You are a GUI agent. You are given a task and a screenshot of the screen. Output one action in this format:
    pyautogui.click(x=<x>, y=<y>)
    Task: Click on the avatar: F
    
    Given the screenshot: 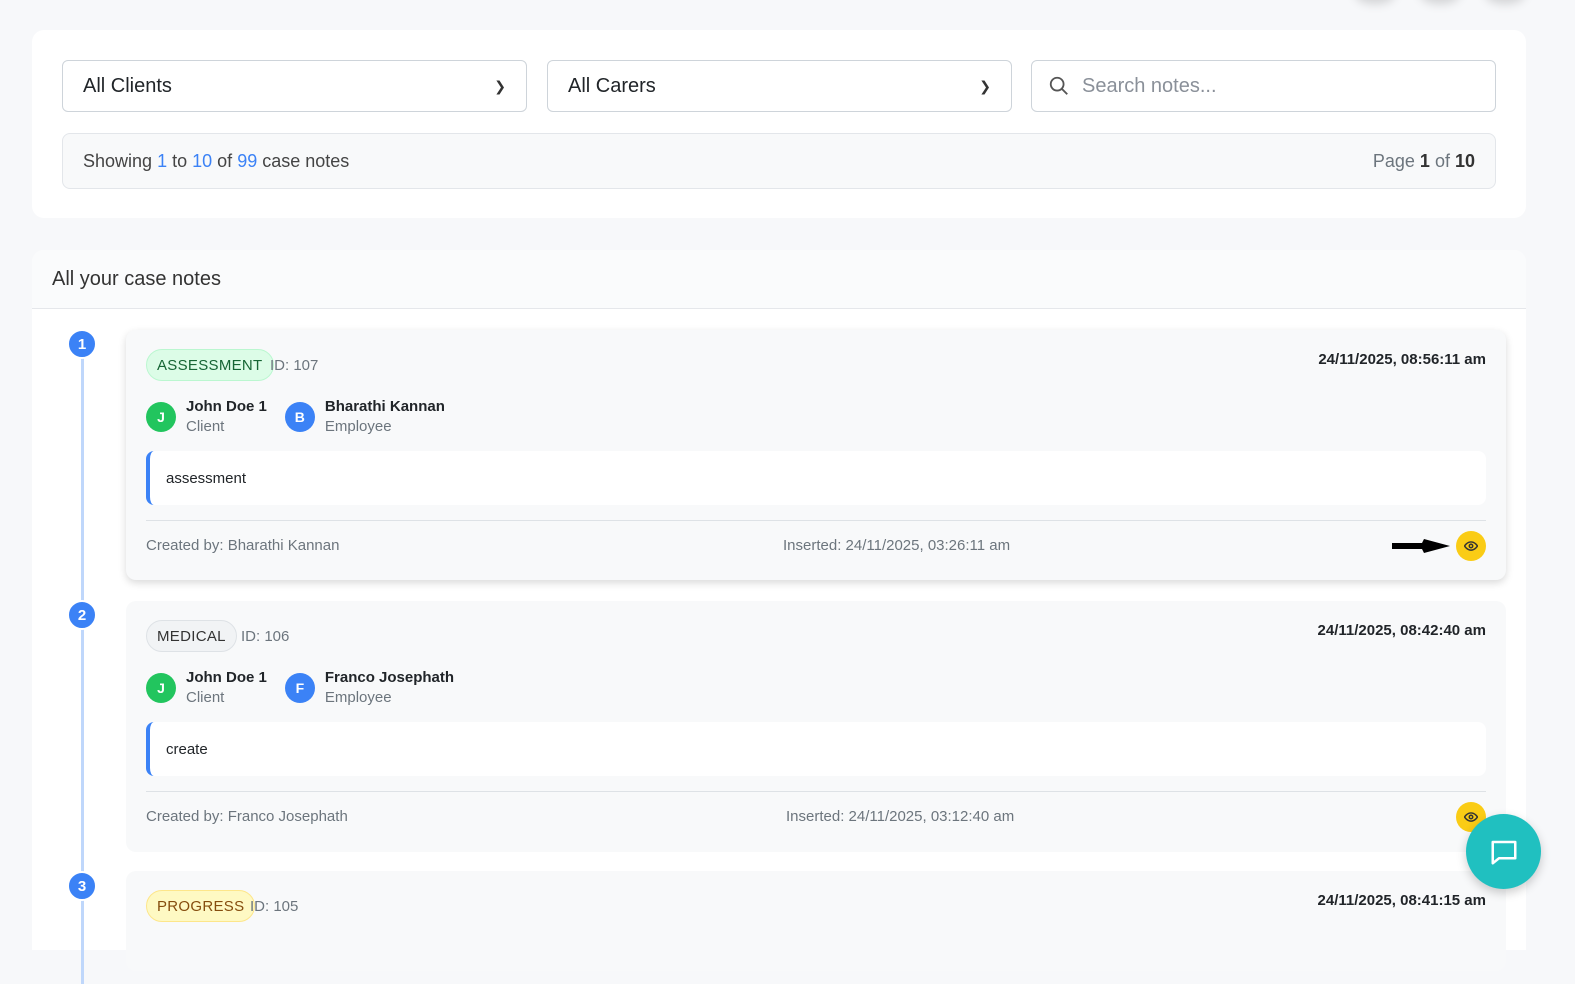 What is the action you would take?
    pyautogui.click(x=299, y=688)
    